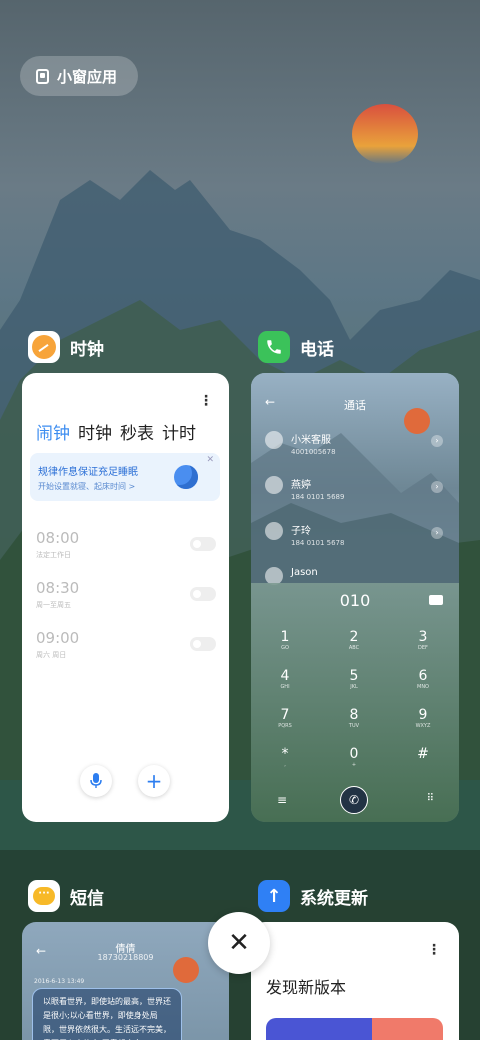 The height and width of the screenshot is (1040, 480). I want to click on phone-app-icon, so click(274, 347).